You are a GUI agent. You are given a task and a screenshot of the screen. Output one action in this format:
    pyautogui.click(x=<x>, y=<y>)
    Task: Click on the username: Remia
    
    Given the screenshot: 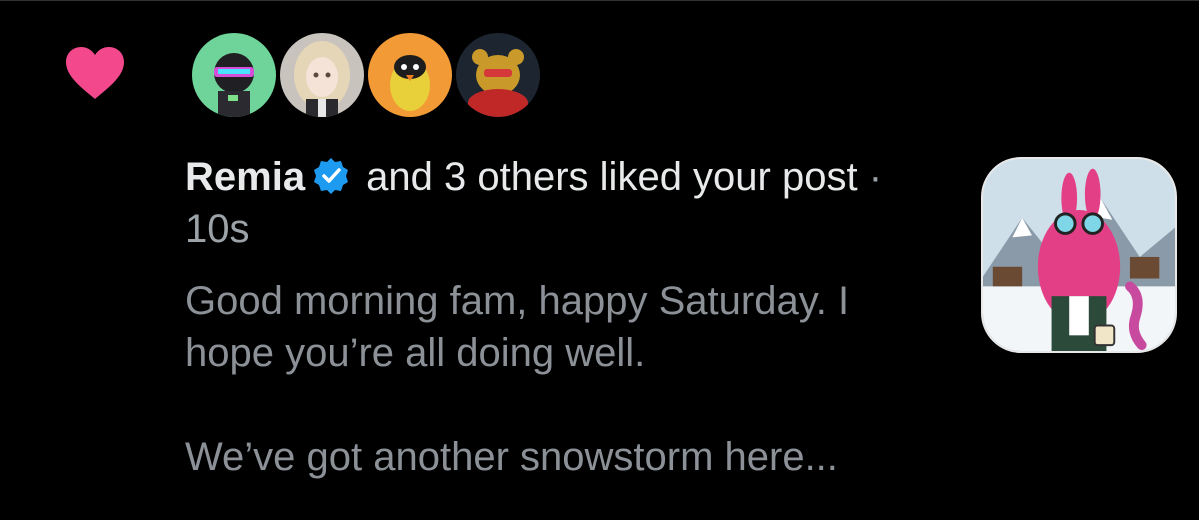 What is the action you would take?
    pyautogui.click(x=245, y=177)
    